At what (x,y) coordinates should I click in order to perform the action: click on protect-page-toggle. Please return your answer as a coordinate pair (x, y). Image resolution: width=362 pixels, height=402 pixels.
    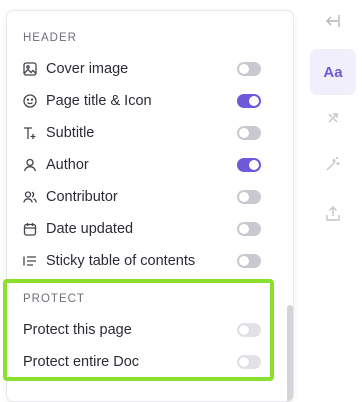
    Looking at the image, I should click on (249, 330).